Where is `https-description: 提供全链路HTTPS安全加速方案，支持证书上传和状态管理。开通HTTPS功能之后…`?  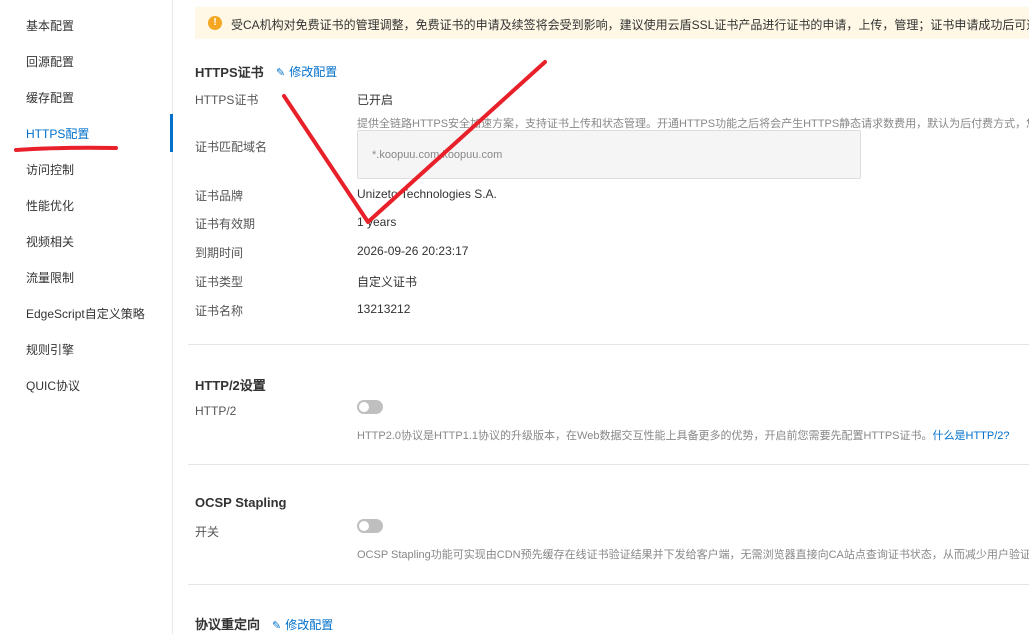
https-description: 提供全链路HTTPS安全加速方案，支持证书上传和状态管理。开通HTTPS功能之后… is located at coordinates (693, 124).